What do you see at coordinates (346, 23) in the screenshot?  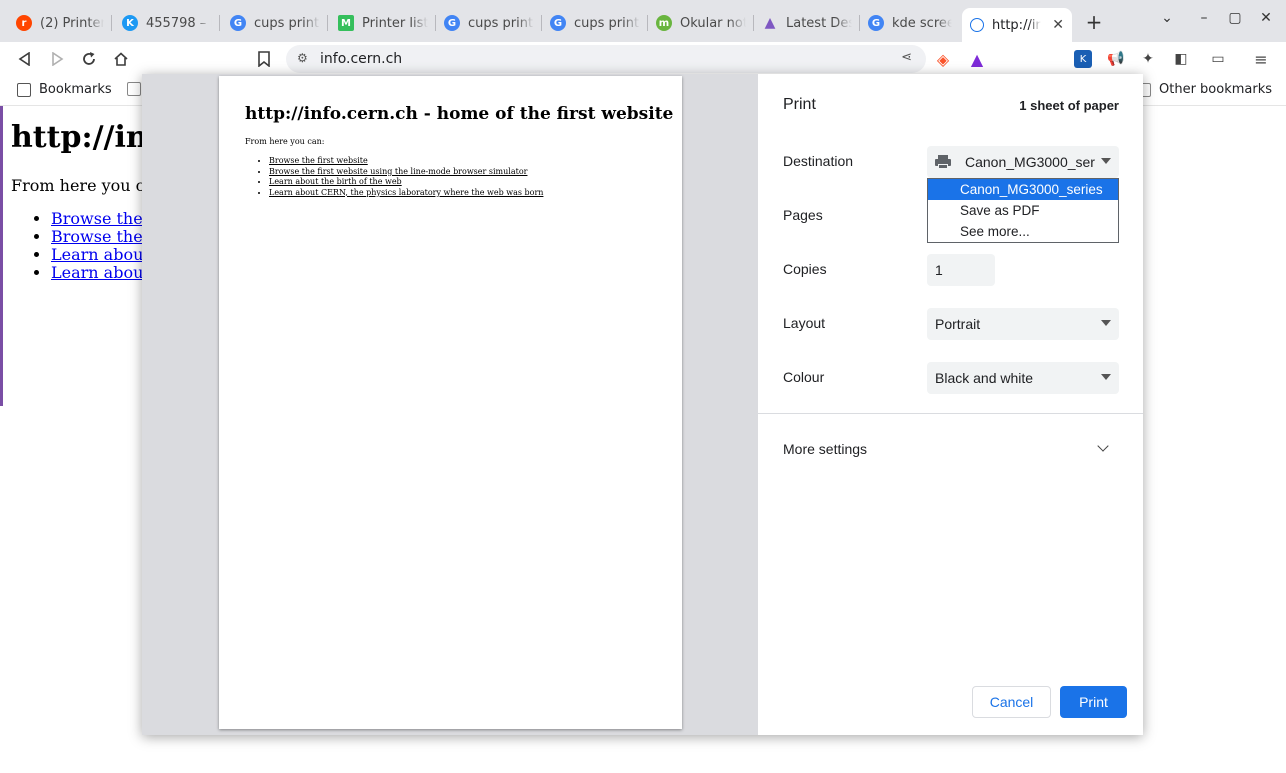 I see `manjaro-icon: M` at bounding box center [346, 23].